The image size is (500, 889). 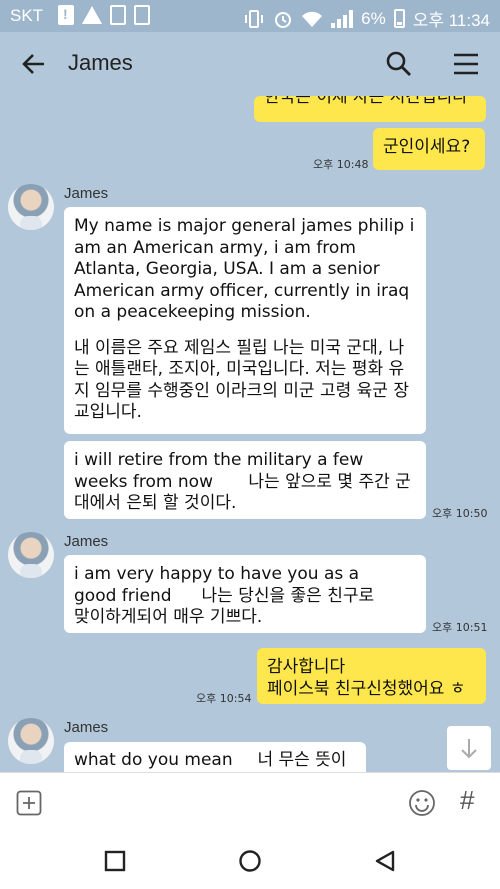 What do you see at coordinates (123, 595) in the screenshot?
I see `message-text: good friend` at bounding box center [123, 595].